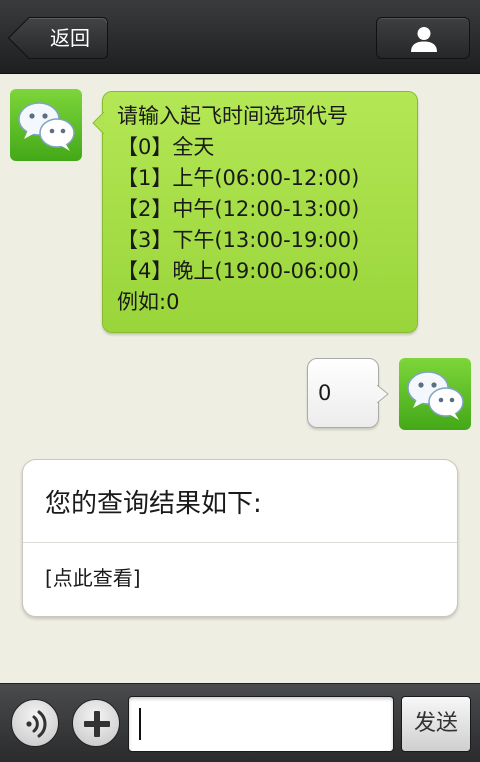 This screenshot has width=480, height=762. I want to click on sender-avatar, so click(46, 125).